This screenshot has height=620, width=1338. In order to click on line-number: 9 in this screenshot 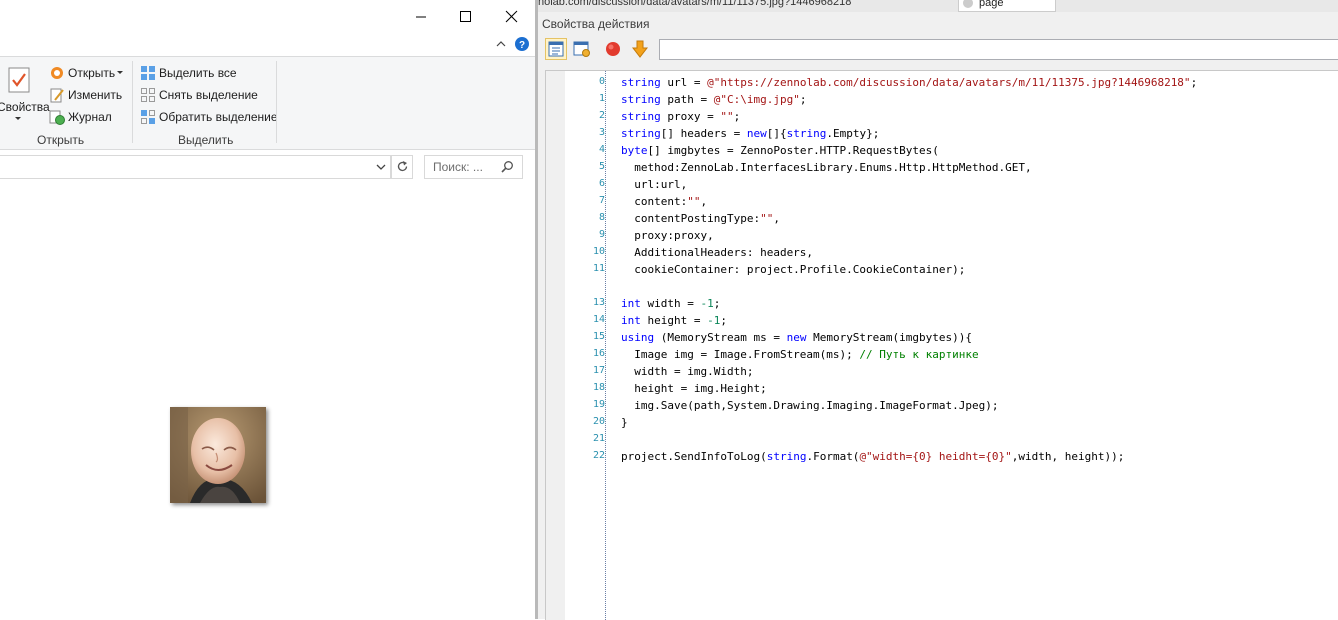, I will do `click(601, 234)`.